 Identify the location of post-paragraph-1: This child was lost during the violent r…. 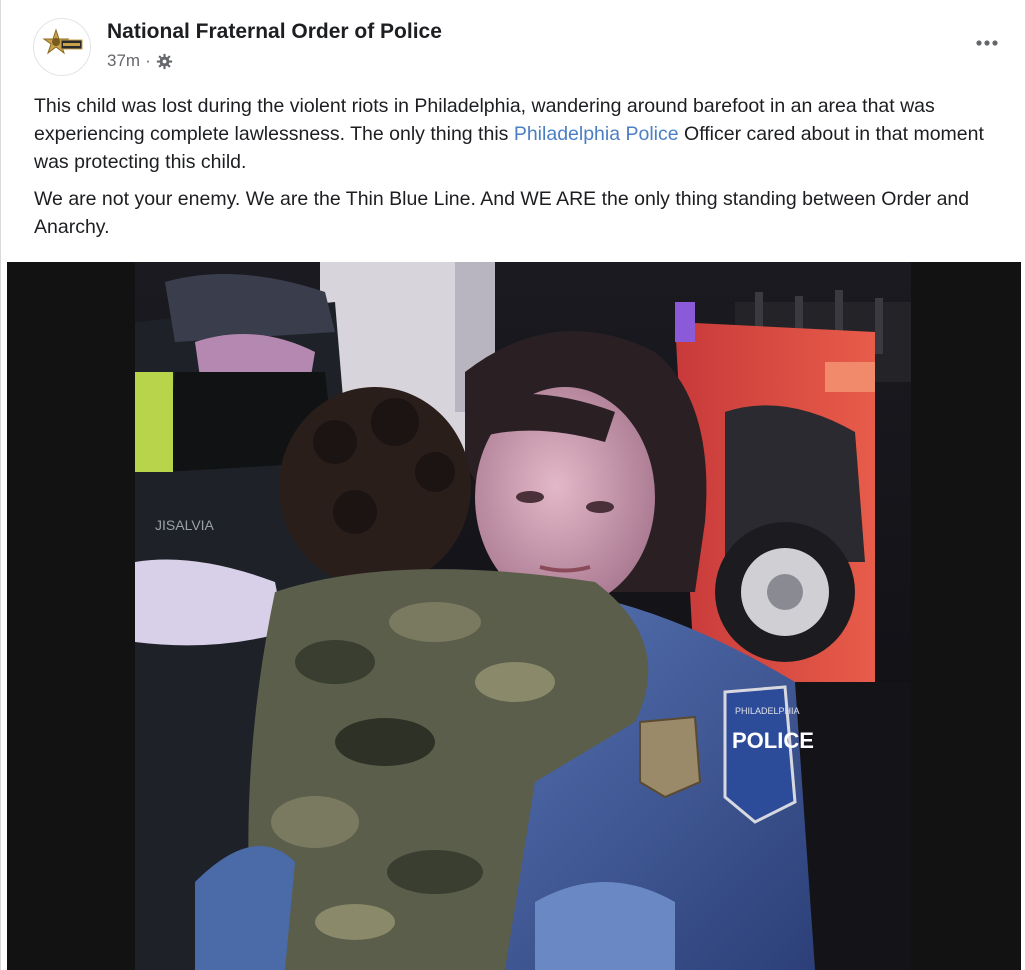
(509, 134).